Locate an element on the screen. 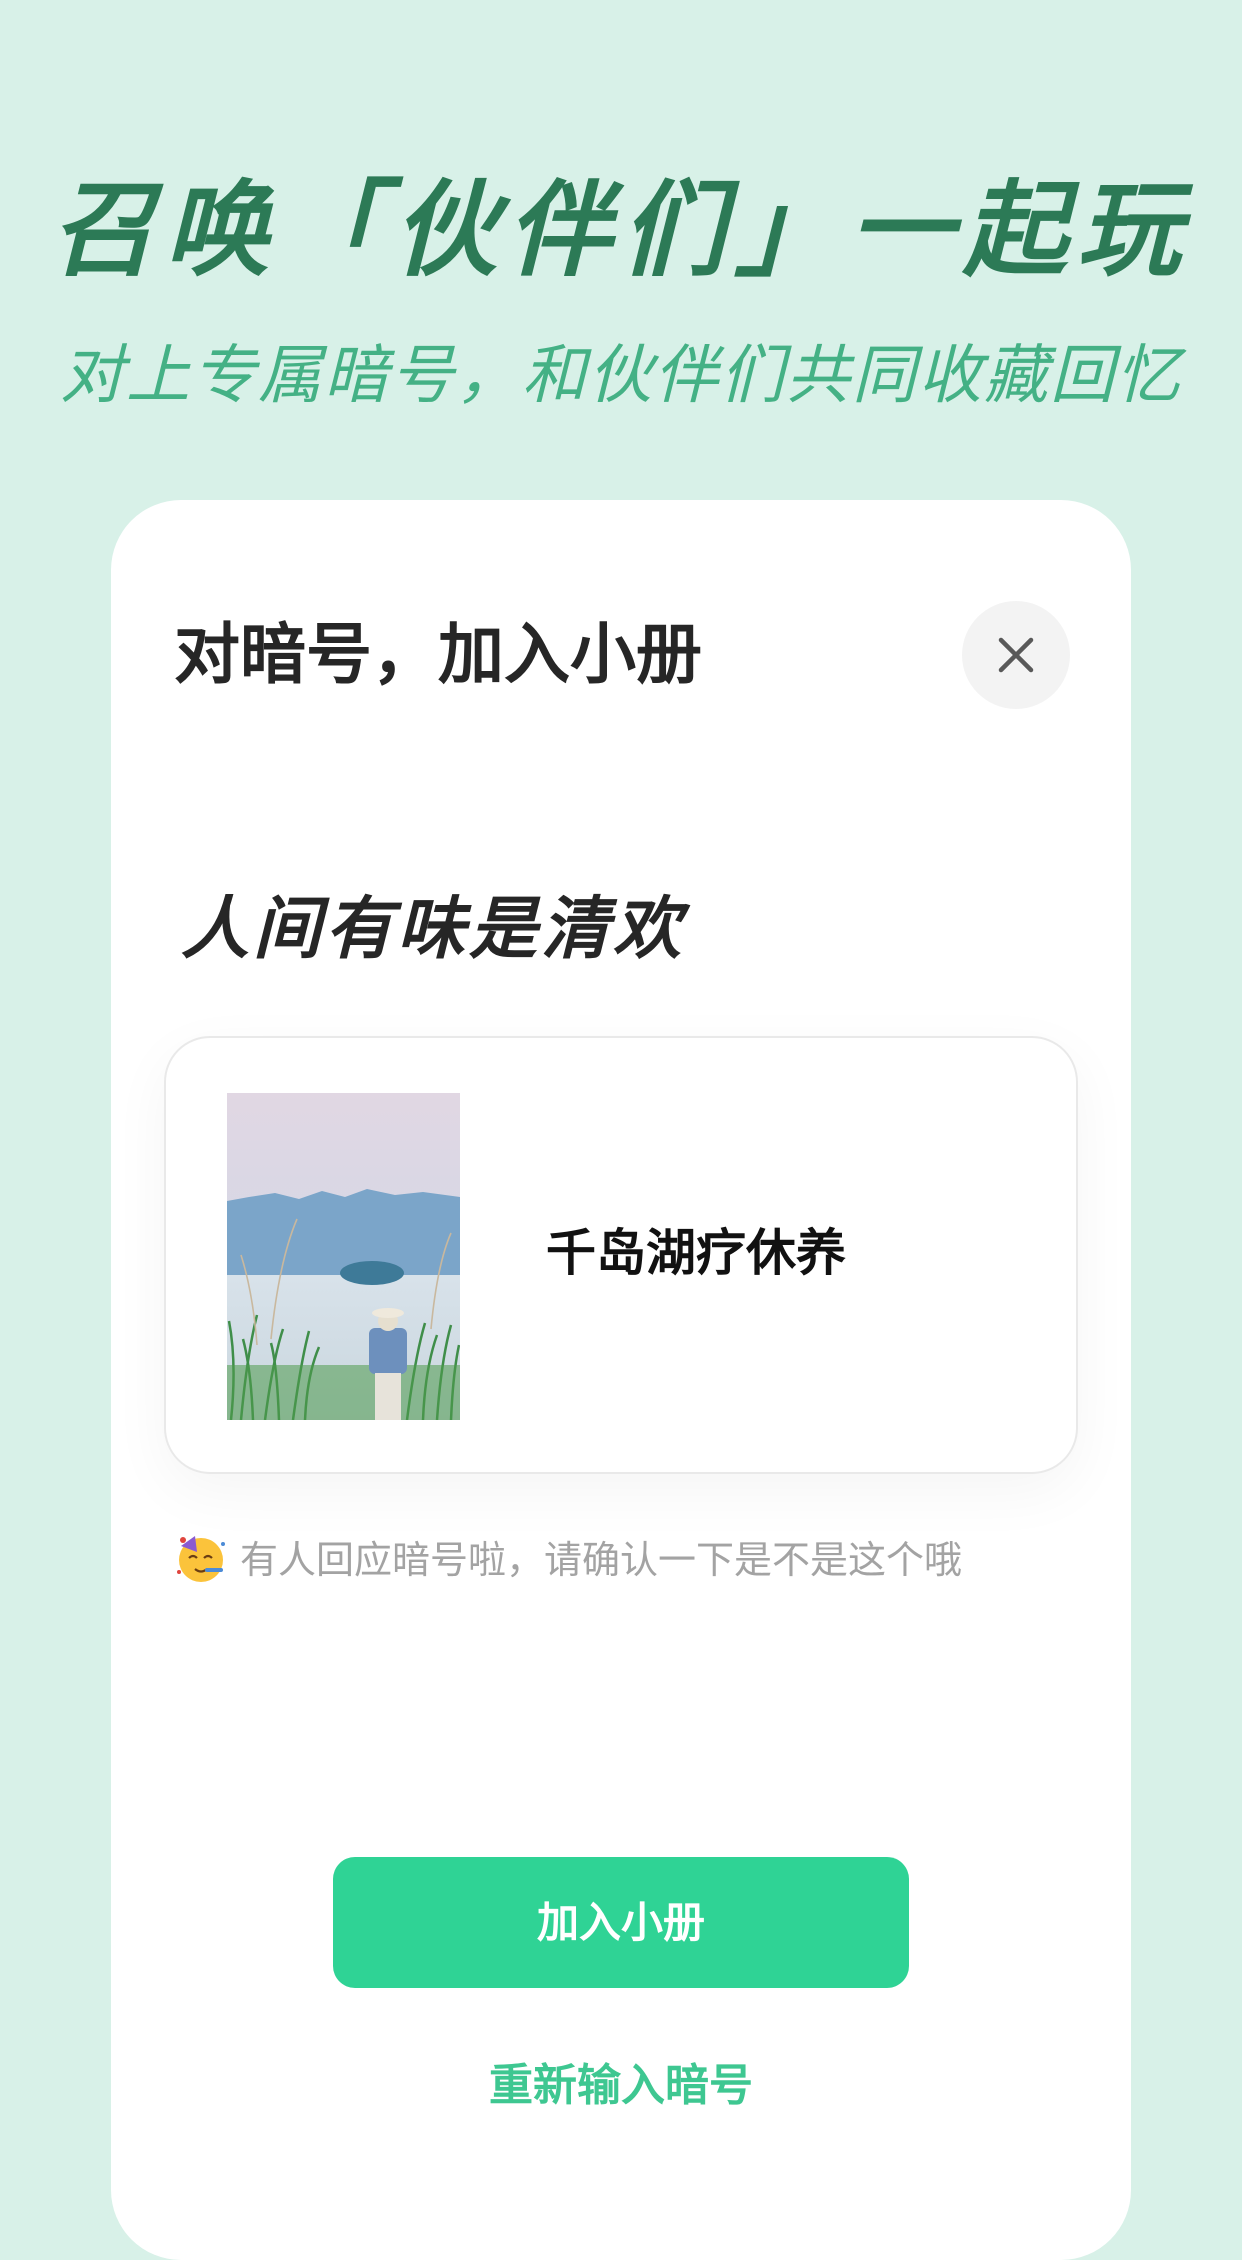 This screenshot has width=1242, height=2260. hint-text: 有人回应暗号啦，请确认一下是不是这个哦 is located at coordinates (601, 1560).